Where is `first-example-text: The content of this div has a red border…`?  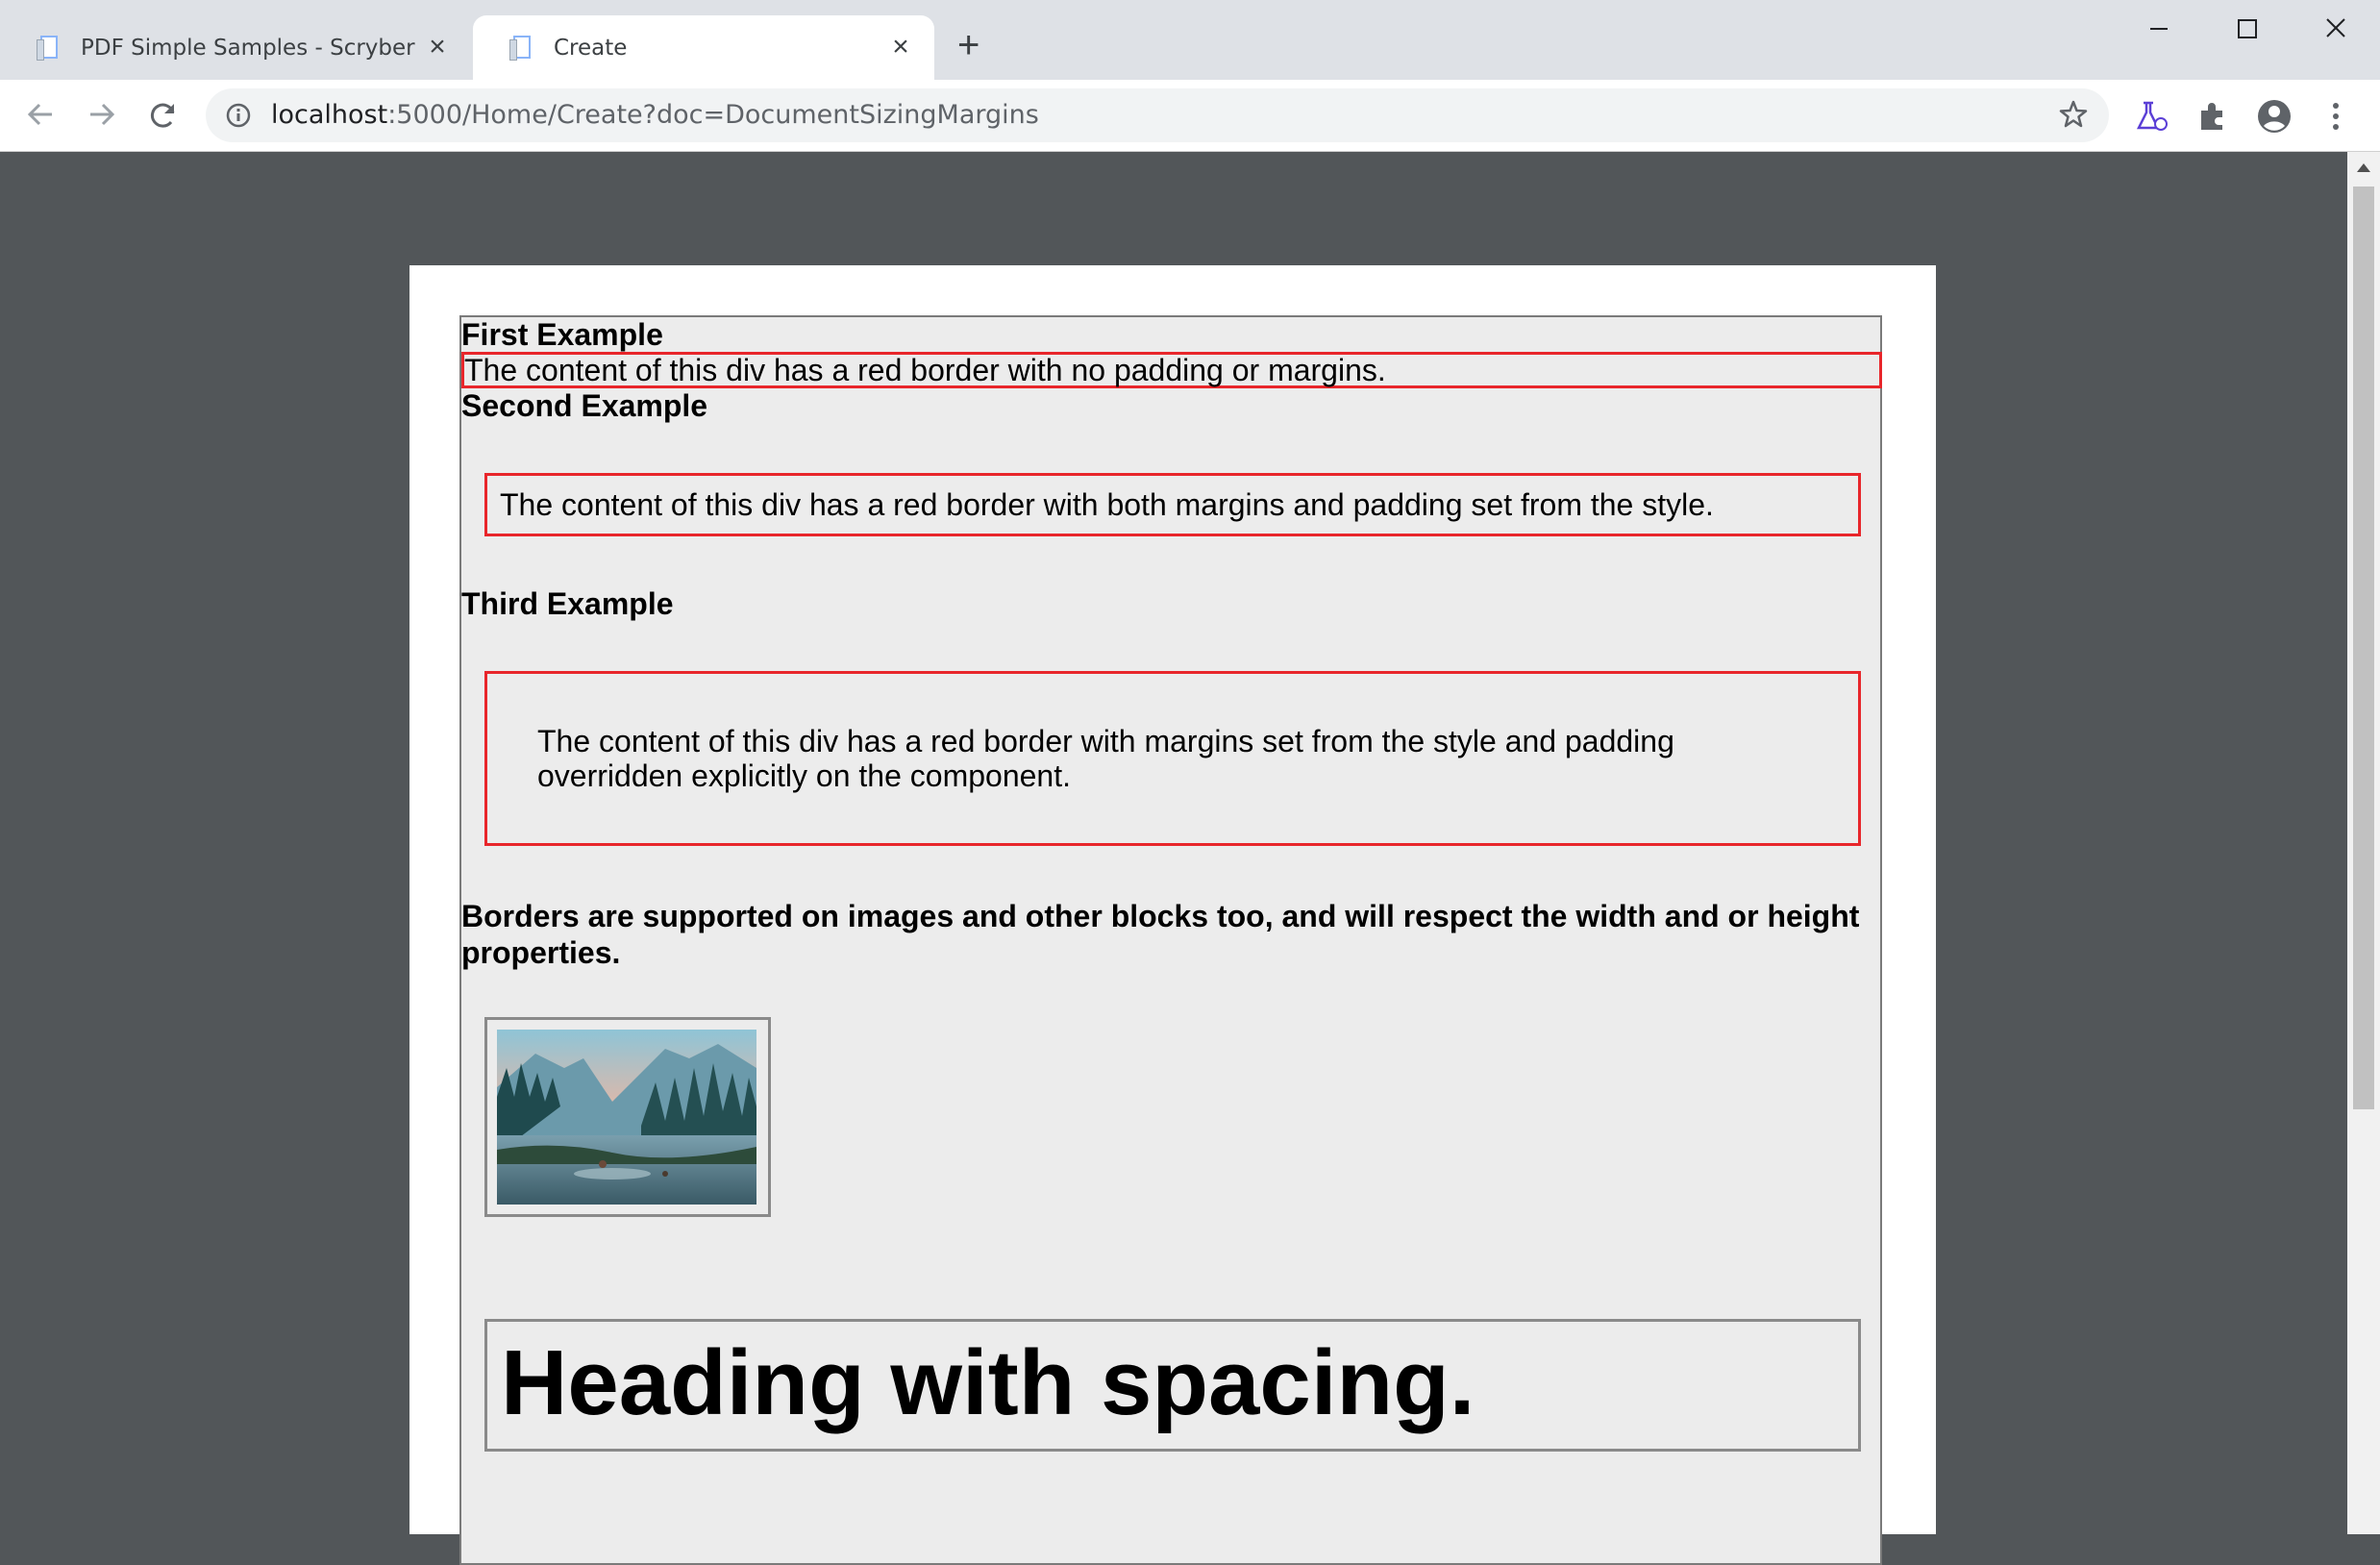
first-example-text: The content of this div has a red border… is located at coordinates (925, 370).